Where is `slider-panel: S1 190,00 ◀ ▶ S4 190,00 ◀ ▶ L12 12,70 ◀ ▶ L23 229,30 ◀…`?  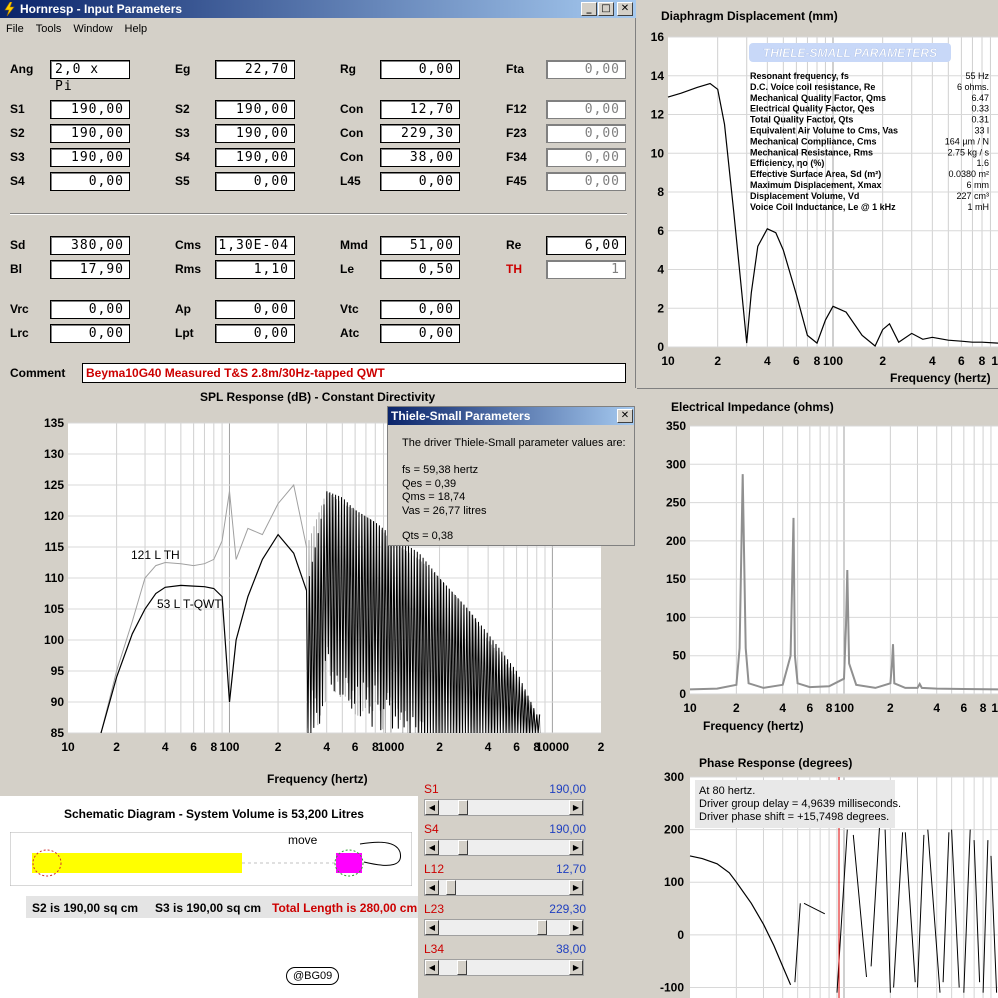 slider-panel: S1 190,00 ◀ ▶ S4 190,00 ◀ ▶ L12 12,70 ◀ ▶ L23 229,30 ◀… is located at coordinates (504, 889).